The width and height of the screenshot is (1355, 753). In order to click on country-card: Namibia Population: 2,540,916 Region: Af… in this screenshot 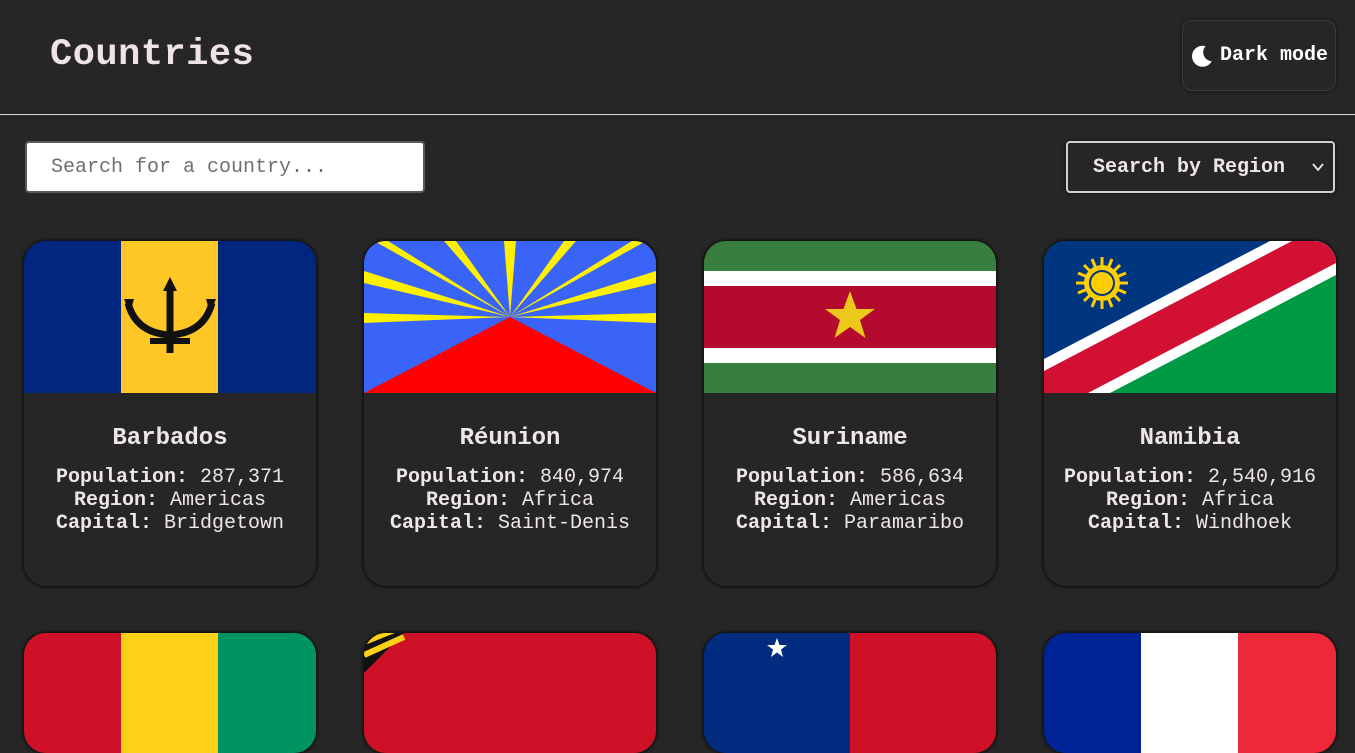, I will do `click(1190, 413)`.